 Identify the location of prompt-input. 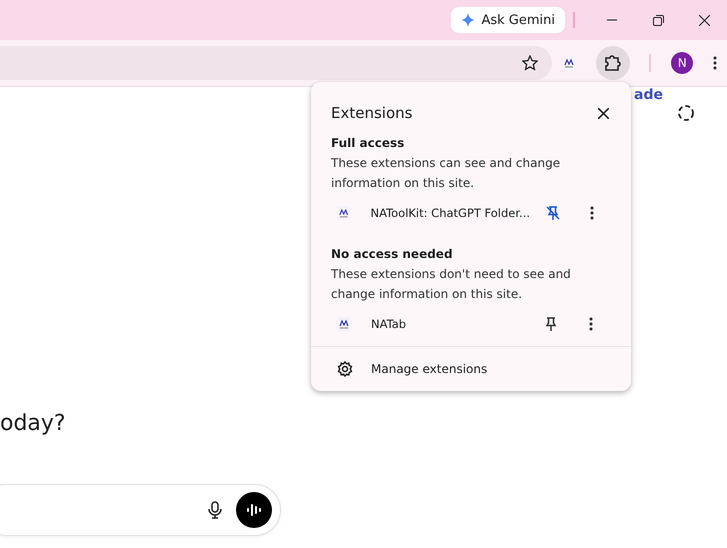
(140, 510).